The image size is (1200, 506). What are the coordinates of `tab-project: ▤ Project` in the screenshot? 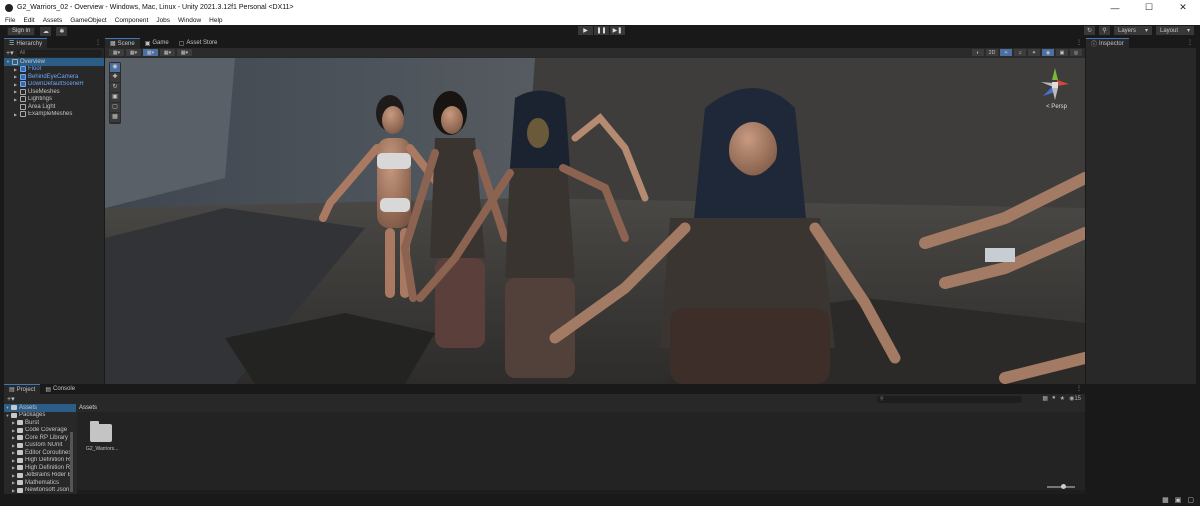 It's located at (22, 389).